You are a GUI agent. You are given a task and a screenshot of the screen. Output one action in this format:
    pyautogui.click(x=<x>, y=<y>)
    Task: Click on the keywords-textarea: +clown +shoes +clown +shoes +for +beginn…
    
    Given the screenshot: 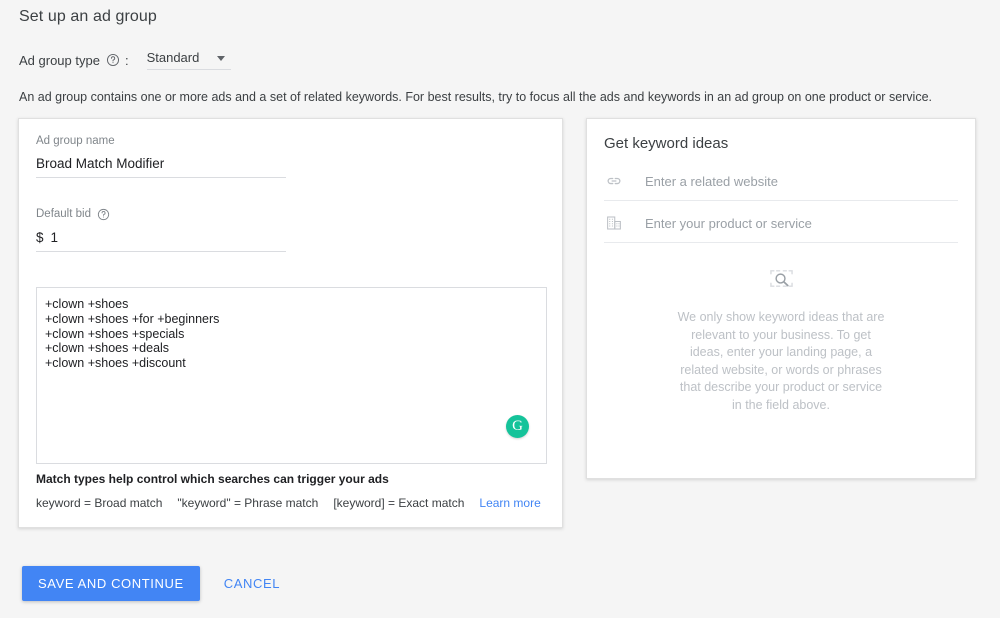 What is the action you would take?
    pyautogui.click(x=291, y=375)
    